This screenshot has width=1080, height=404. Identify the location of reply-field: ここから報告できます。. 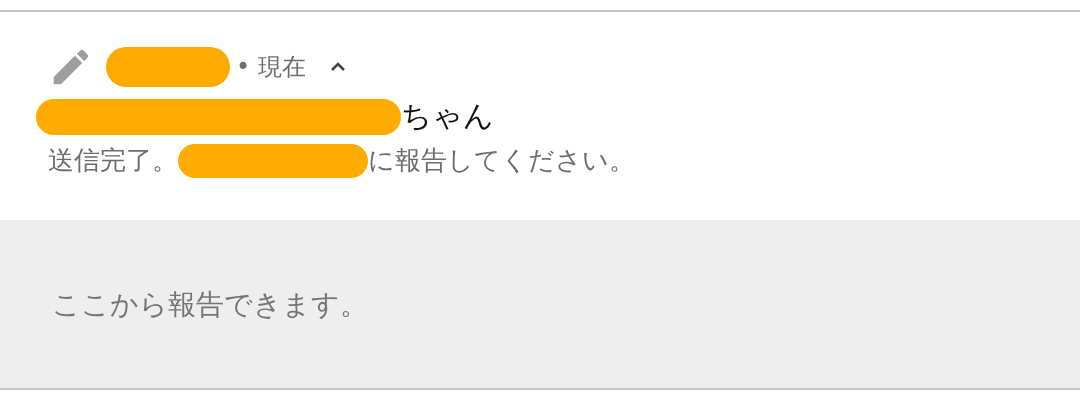
(402, 304).